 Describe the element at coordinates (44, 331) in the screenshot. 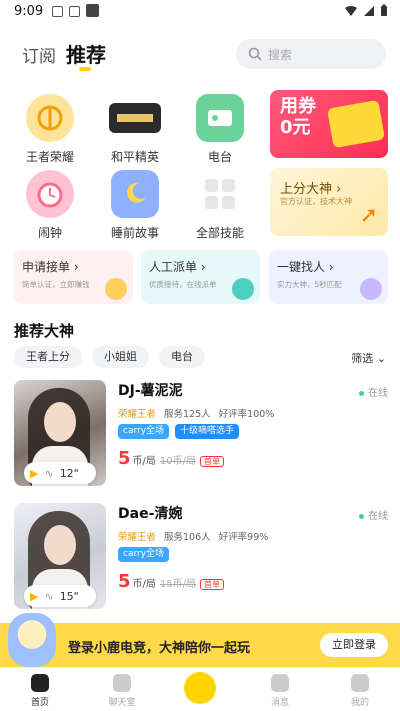

I see `section-title: 推荐大神` at that location.